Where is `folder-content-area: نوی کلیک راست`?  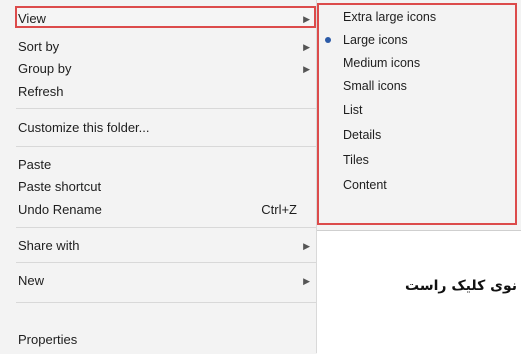 folder-content-area: نوی کلیک راست is located at coordinates (419, 292).